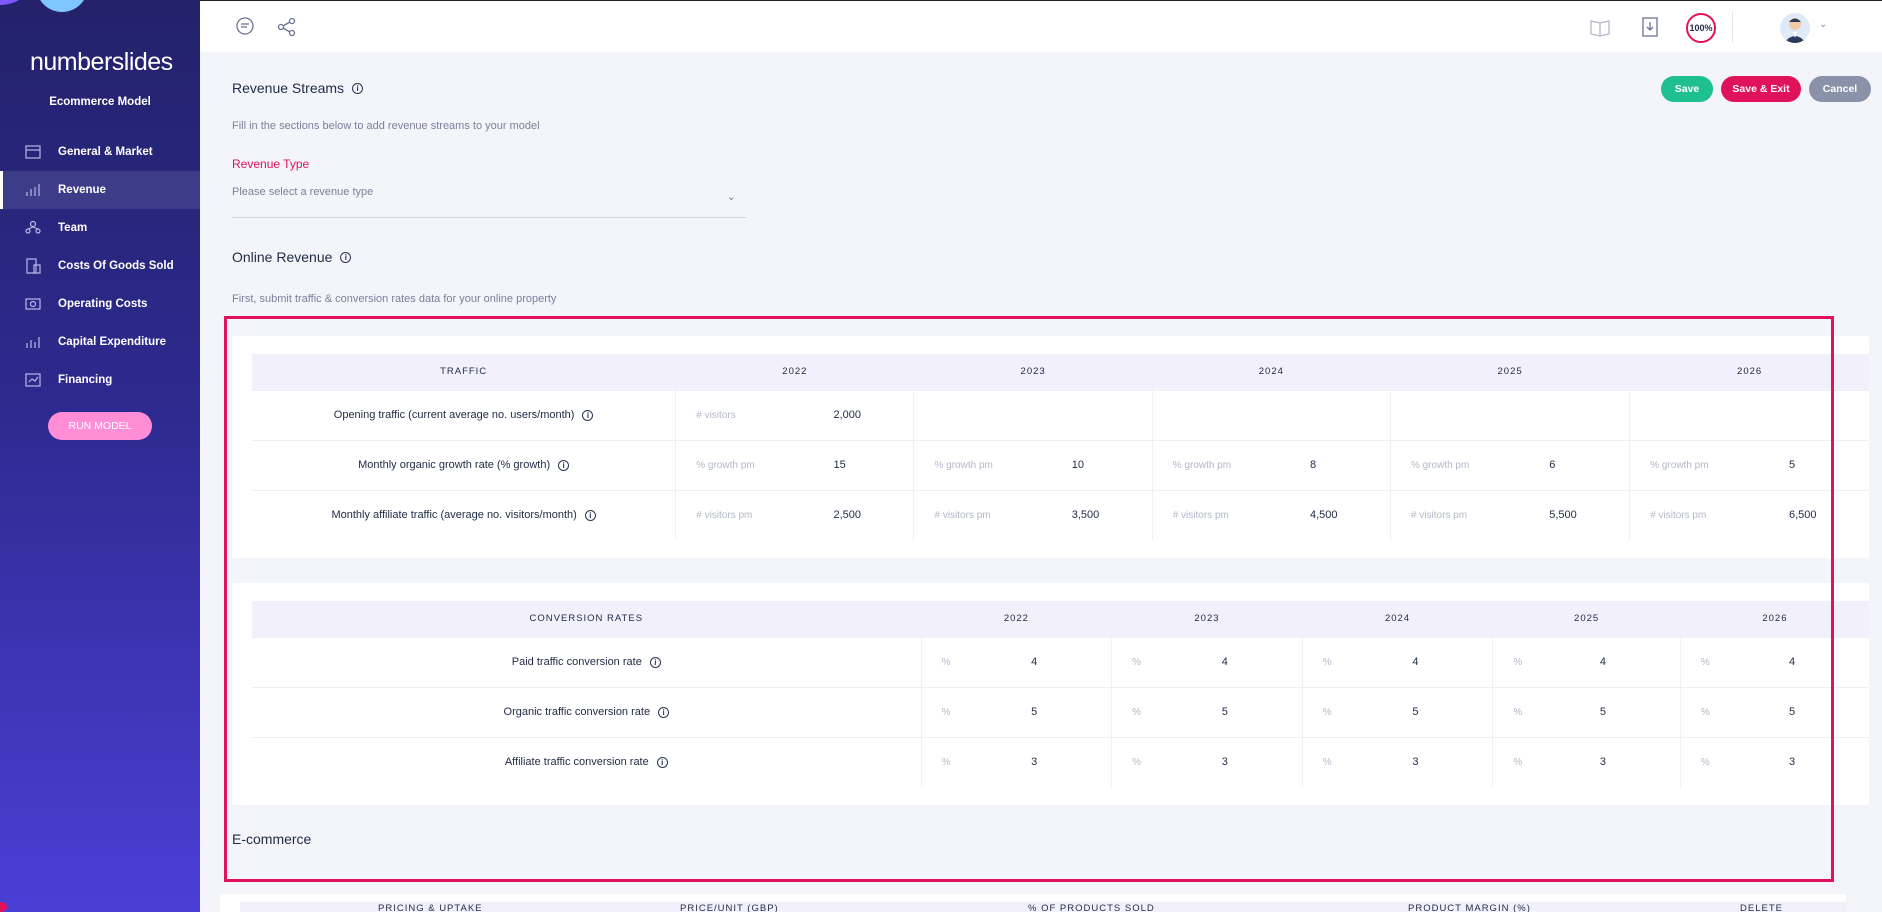  Describe the element at coordinates (1687, 89) in the screenshot. I see `save-button: Save` at that location.